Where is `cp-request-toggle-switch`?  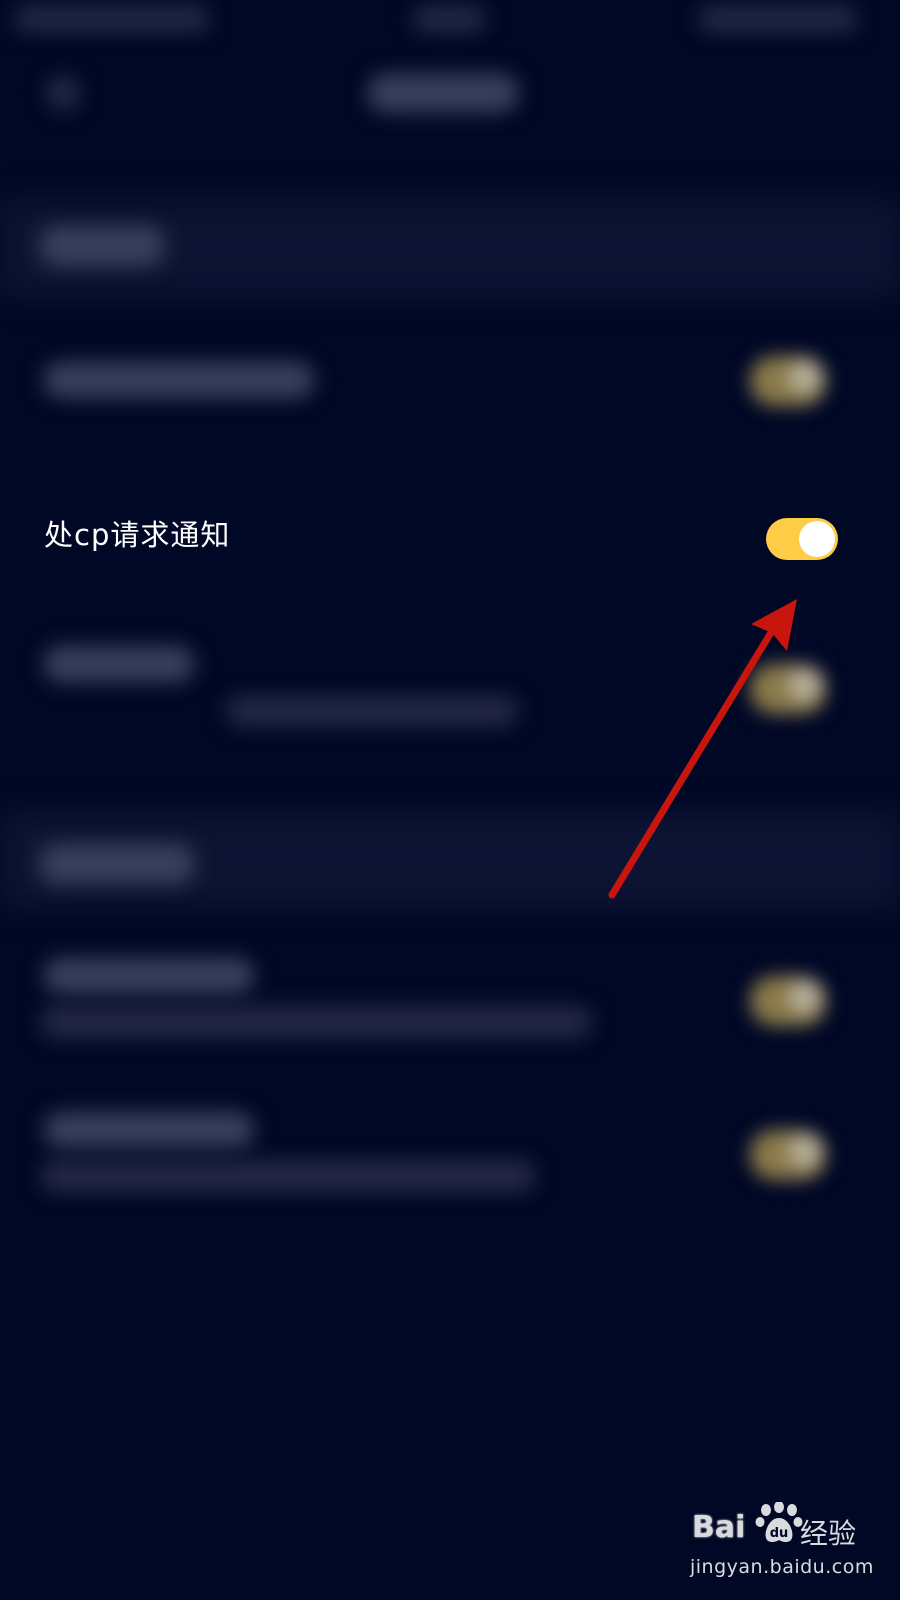
cp-request-toggle-switch is located at coordinates (802, 539).